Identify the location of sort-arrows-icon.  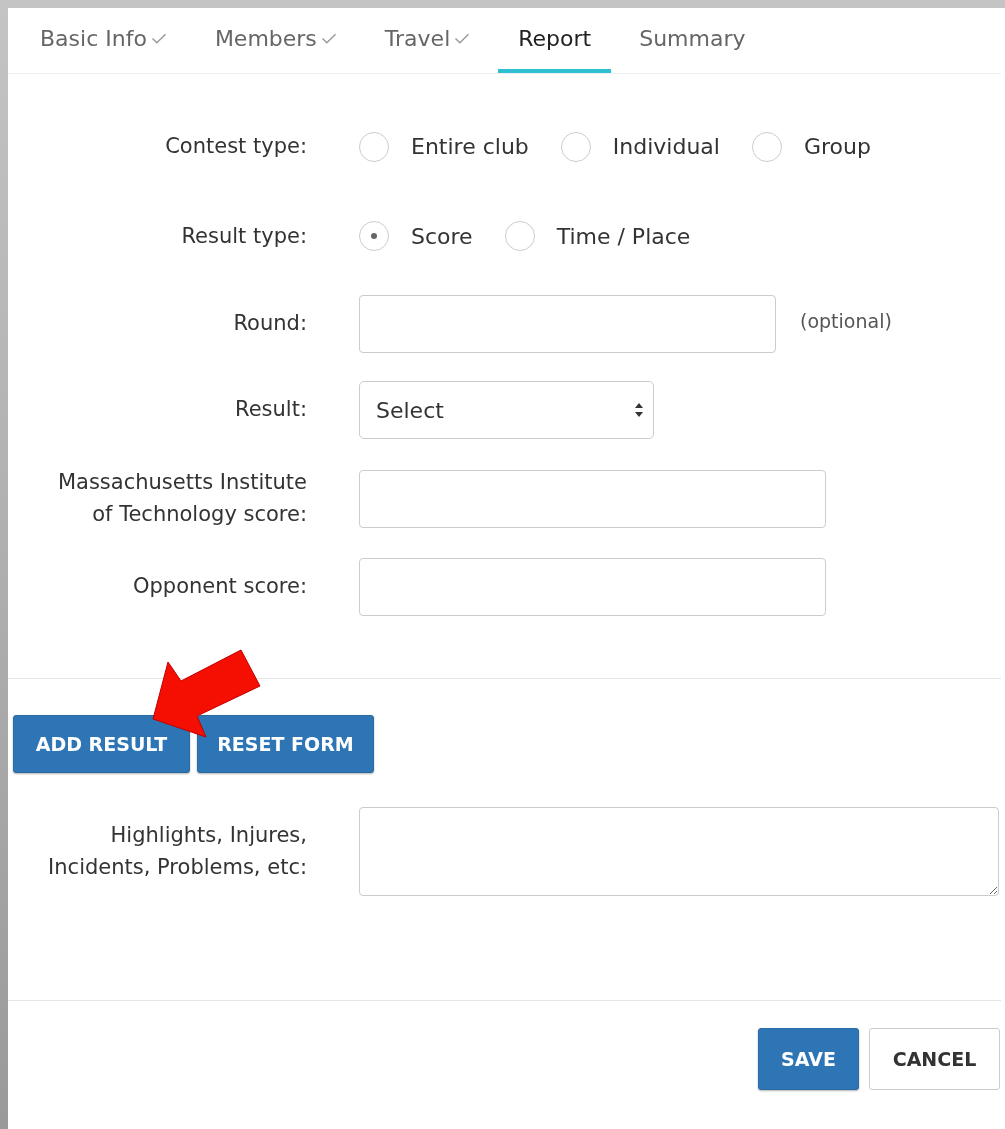
(639, 410).